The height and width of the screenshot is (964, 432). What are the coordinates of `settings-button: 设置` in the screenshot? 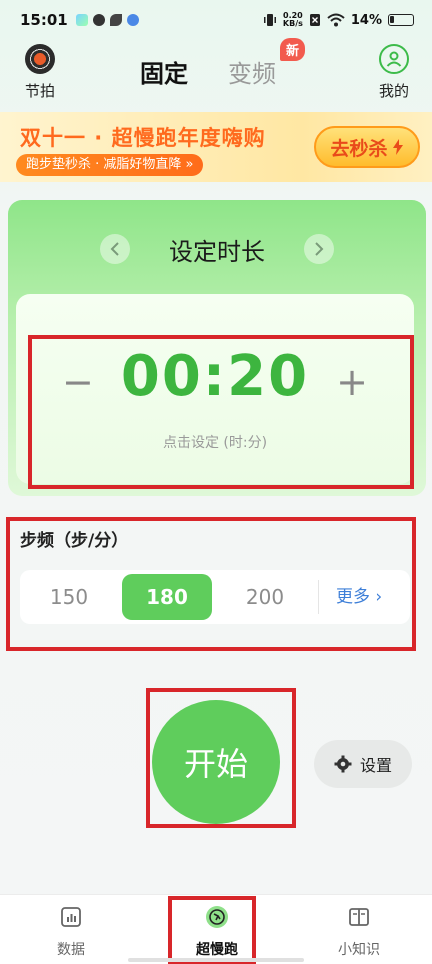 It's located at (363, 764).